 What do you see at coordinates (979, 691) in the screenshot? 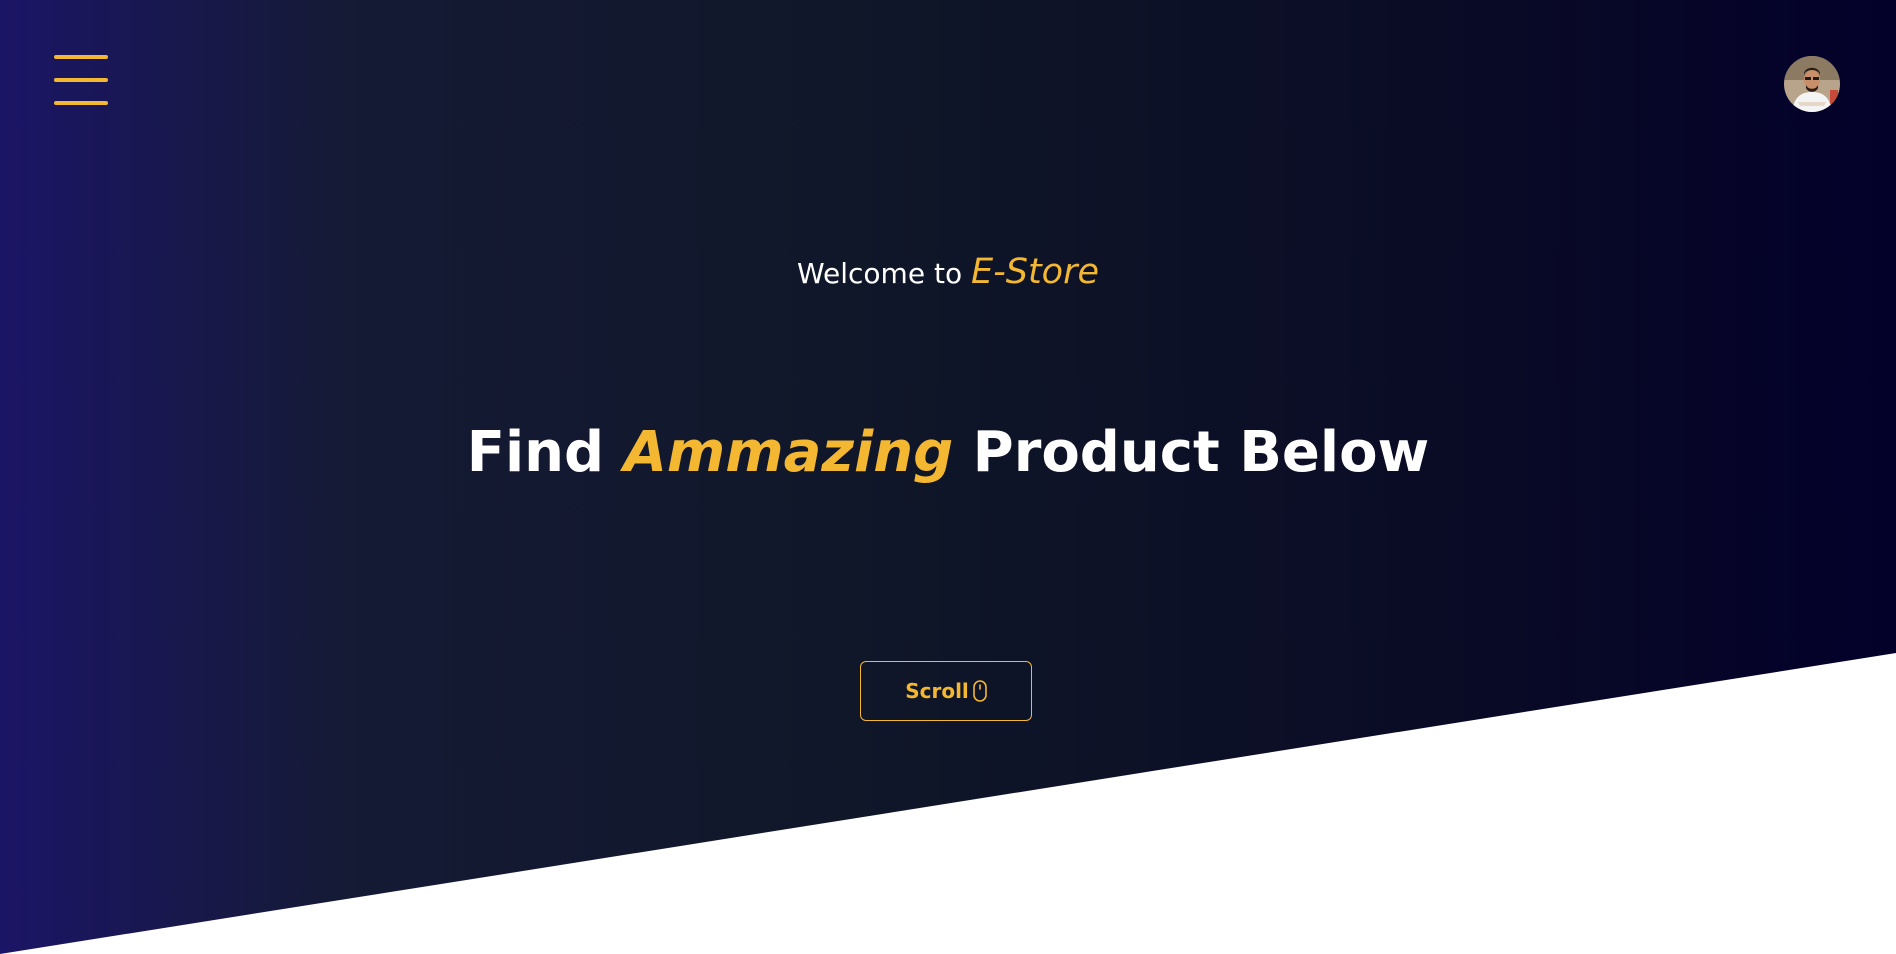
I see `mouse-icon` at bounding box center [979, 691].